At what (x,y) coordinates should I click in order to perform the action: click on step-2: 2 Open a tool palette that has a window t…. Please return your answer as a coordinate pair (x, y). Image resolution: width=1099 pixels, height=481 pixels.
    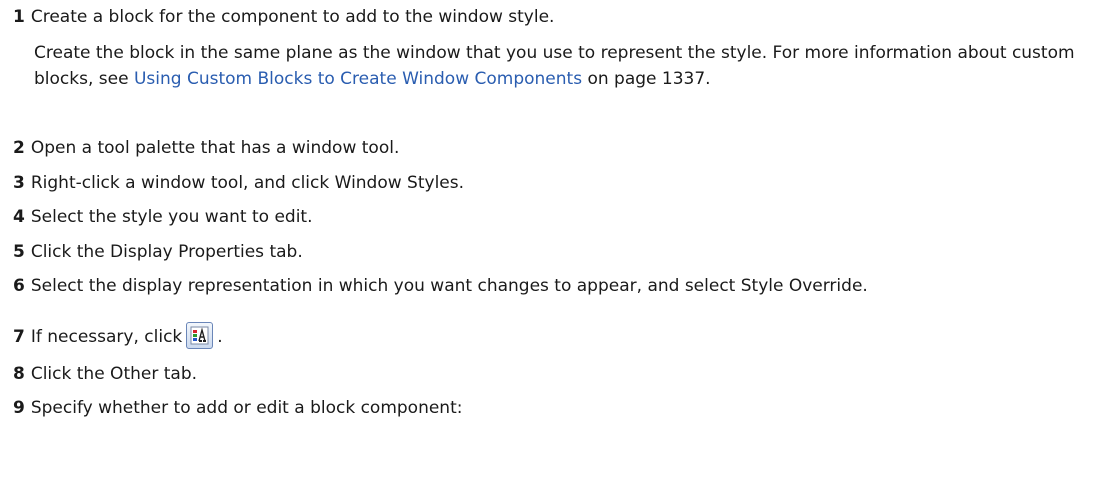
    Looking at the image, I should click on (206, 148).